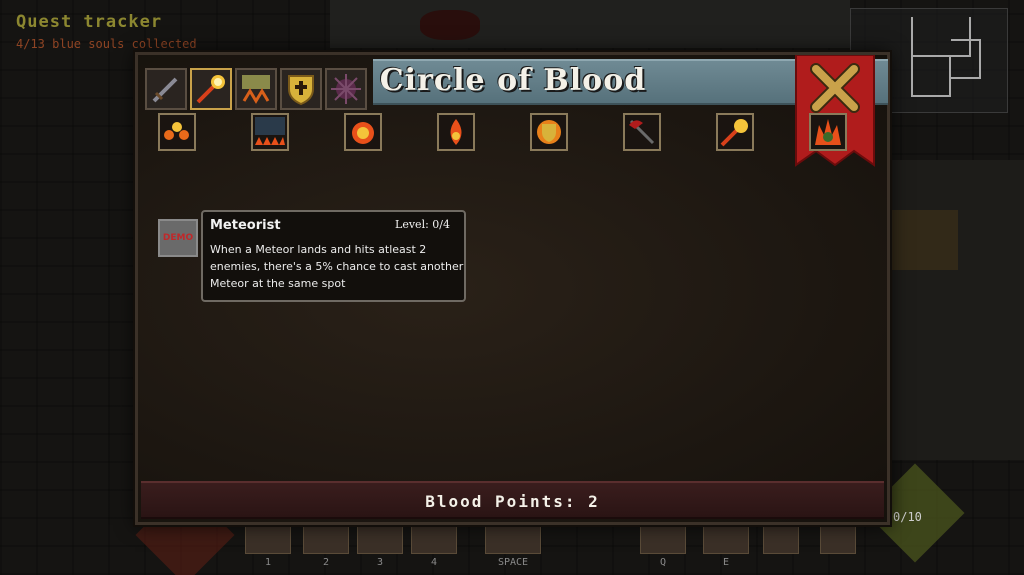 This screenshot has width=1024, height=575. I want to click on spiked-ball-icon, so click(346, 89).